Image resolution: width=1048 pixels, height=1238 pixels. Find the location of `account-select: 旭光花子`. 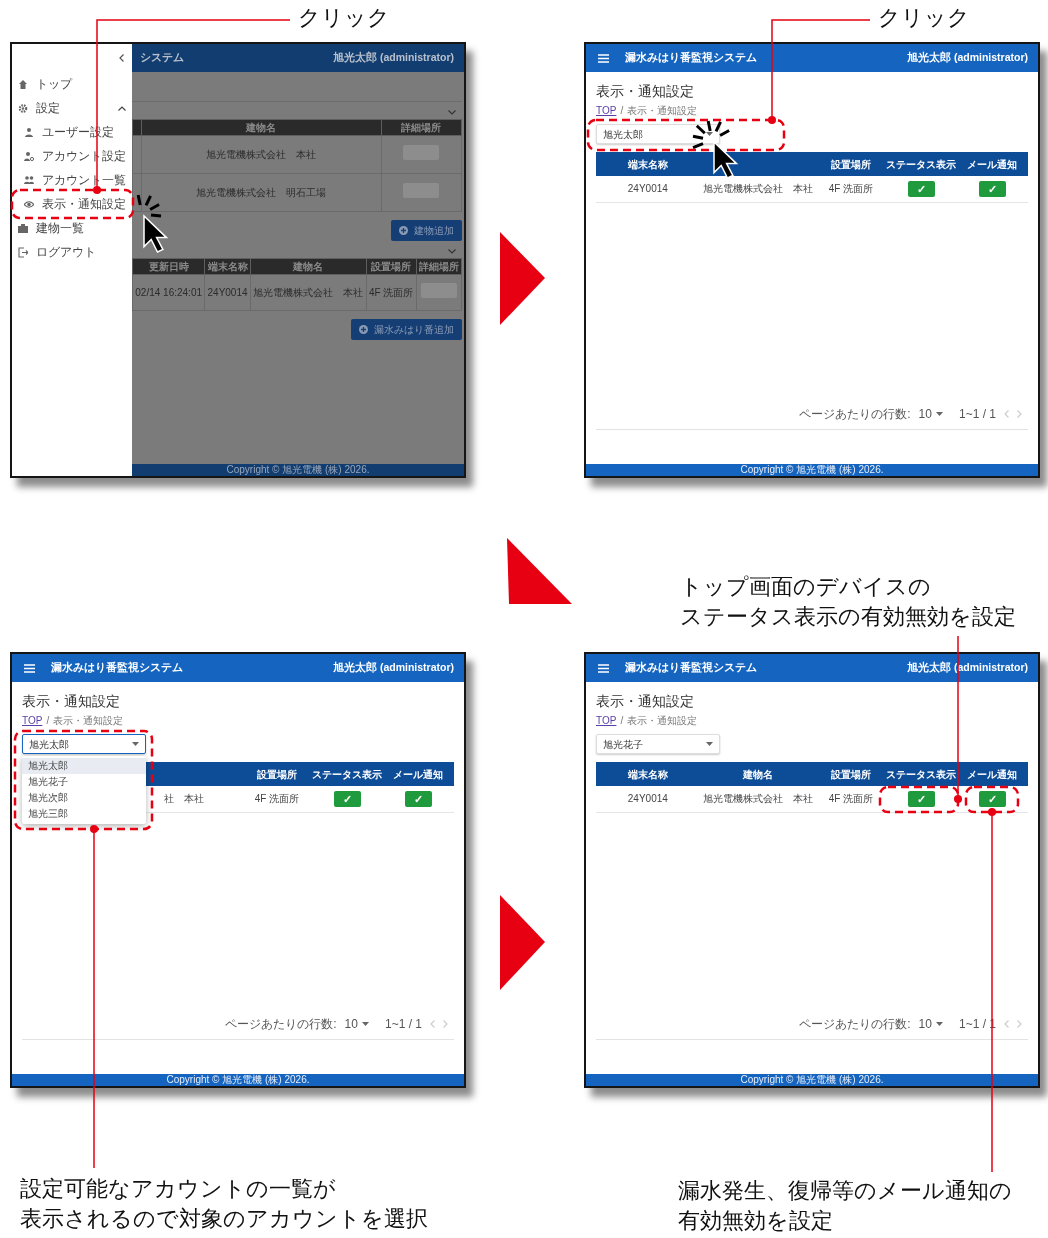

account-select: 旭光花子 is located at coordinates (658, 744).